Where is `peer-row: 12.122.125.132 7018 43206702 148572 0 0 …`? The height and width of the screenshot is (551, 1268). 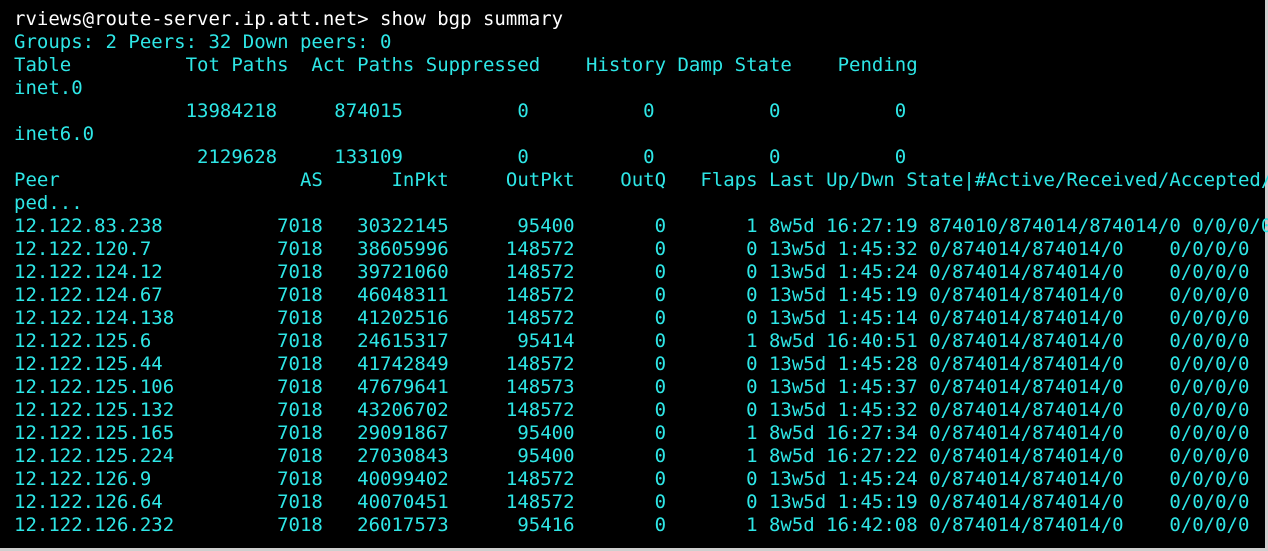 peer-row: 12.122.125.132 7018 43206702 148572 0 0 … is located at coordinates (632, 410).